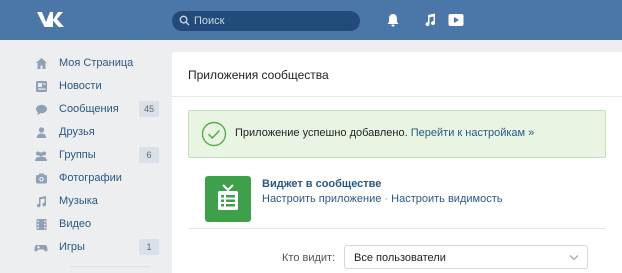 This screenshot has height=273, width=622. What do you see at coordinates (98, 155) in the screenshot?
I see `sidebar-item-groups: Группы 6` at bounding box center [98, 155].